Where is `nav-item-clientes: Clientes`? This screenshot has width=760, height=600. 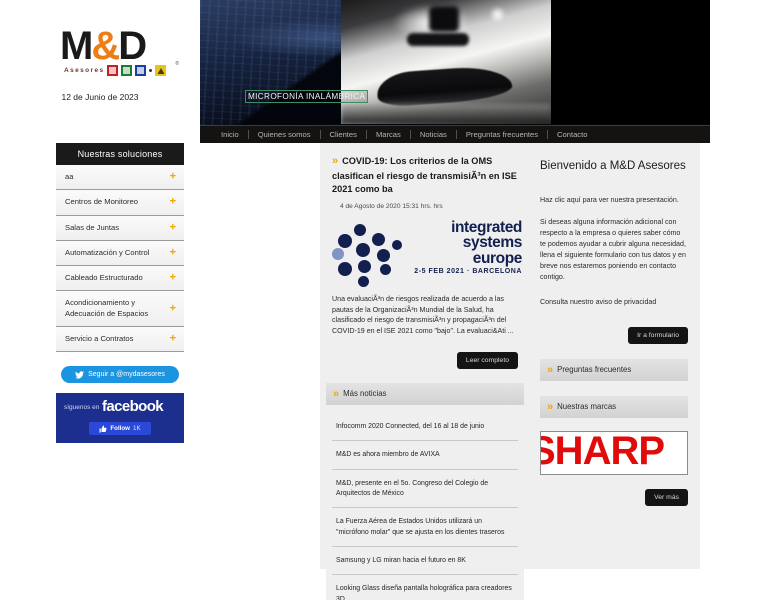 nav-item-clientes: Clientes is located at coordinates (343, 134).